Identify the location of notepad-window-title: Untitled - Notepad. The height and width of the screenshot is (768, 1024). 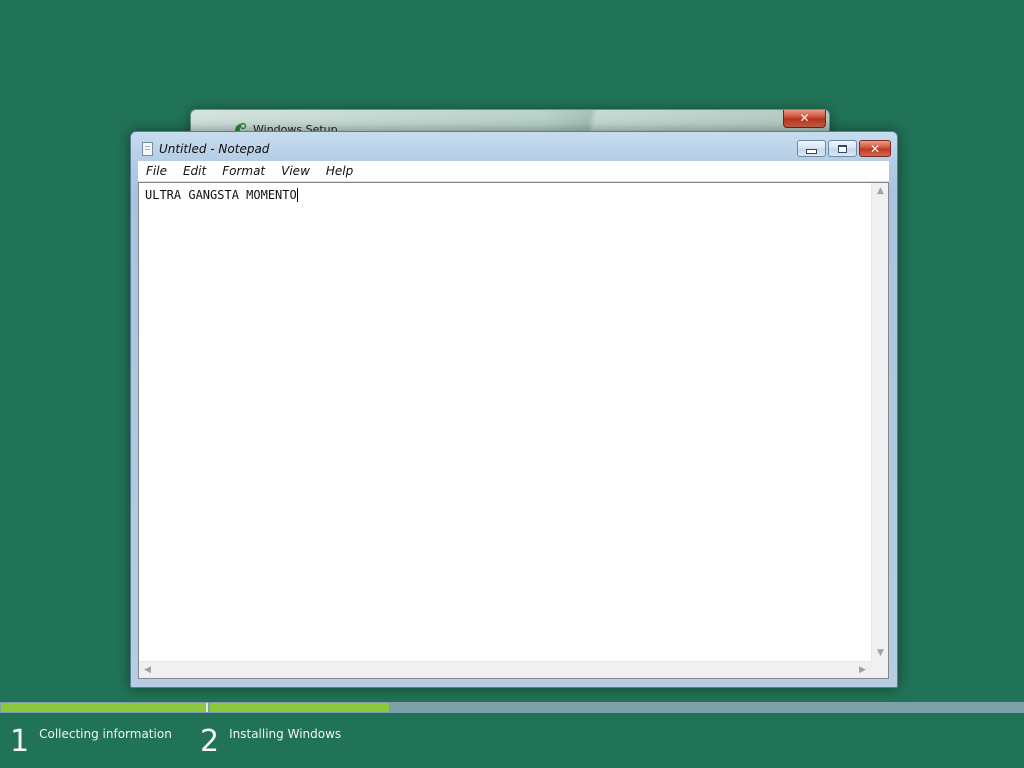
(214, 149).